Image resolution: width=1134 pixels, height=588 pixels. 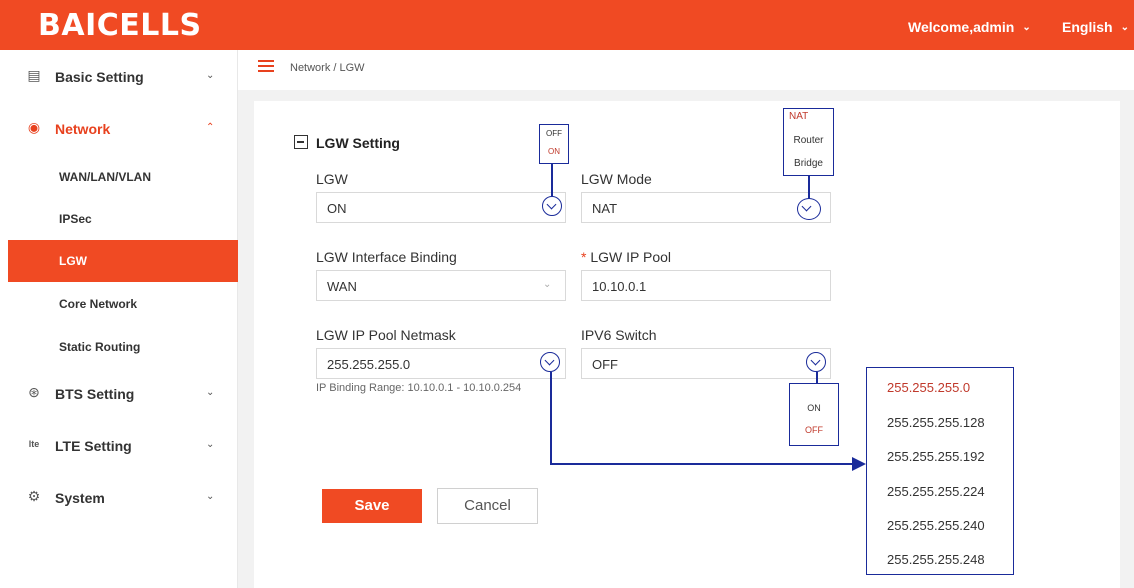 What do you see at coordinates (686, 70) in the screenshot?
I see `breadcrumb-bar` at bounding box center [686, 70].